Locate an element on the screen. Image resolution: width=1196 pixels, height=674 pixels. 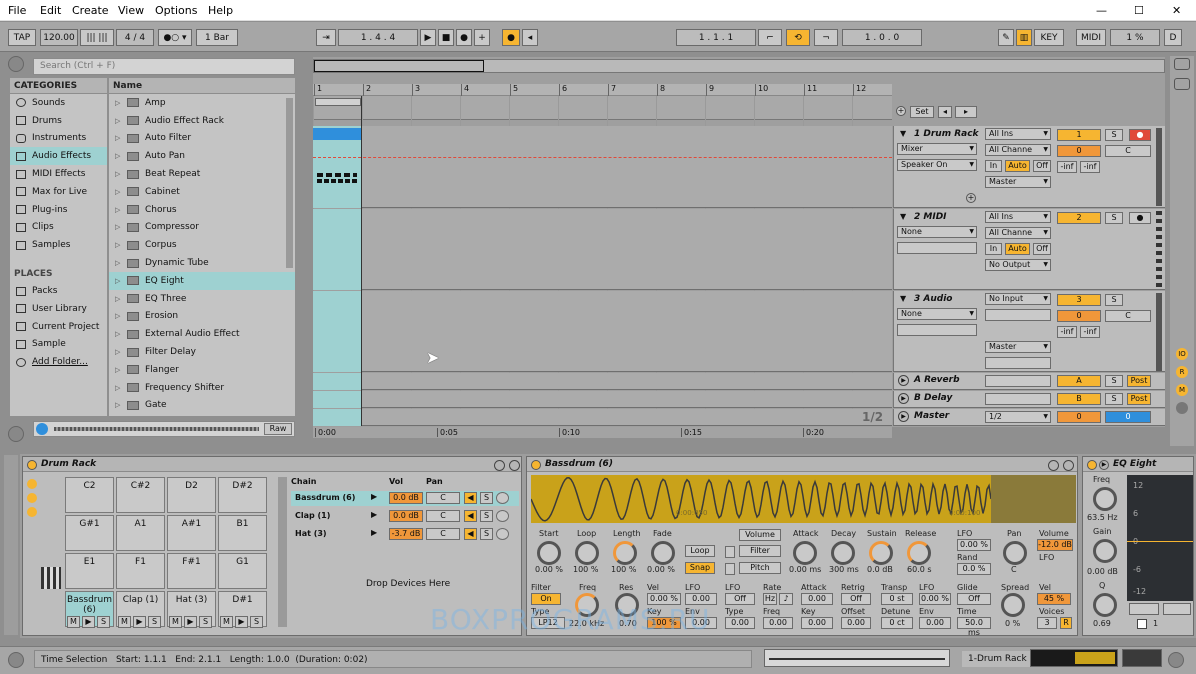
lfo-key: 0.00 is located at coordinates (817, 623).